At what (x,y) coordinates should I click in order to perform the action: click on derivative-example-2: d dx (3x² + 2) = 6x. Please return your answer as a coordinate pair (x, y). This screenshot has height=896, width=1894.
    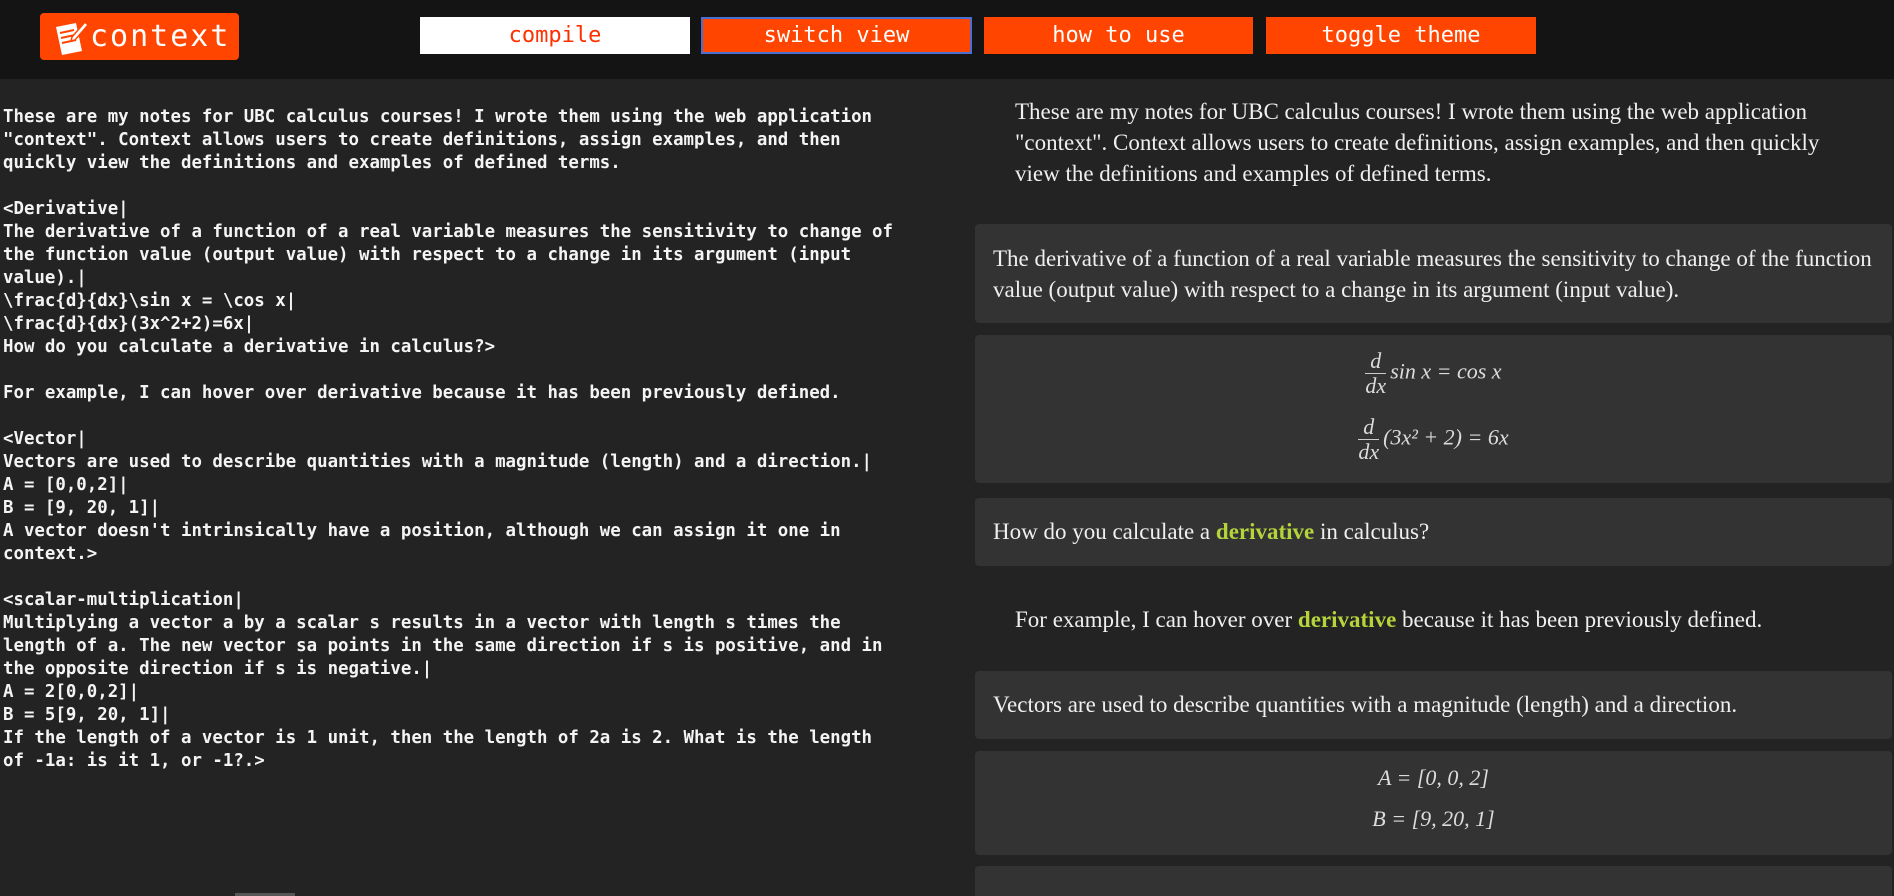
    Looking at the image, I should click on (1433, 439).